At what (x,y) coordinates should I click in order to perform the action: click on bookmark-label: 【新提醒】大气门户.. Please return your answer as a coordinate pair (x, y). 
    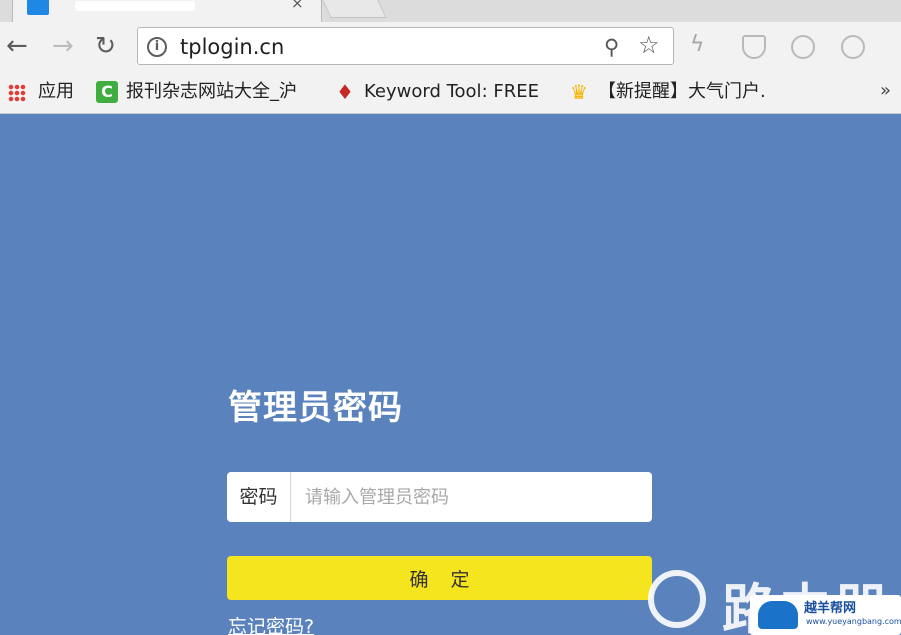
    Looking at the image, I should click on (682, 91).